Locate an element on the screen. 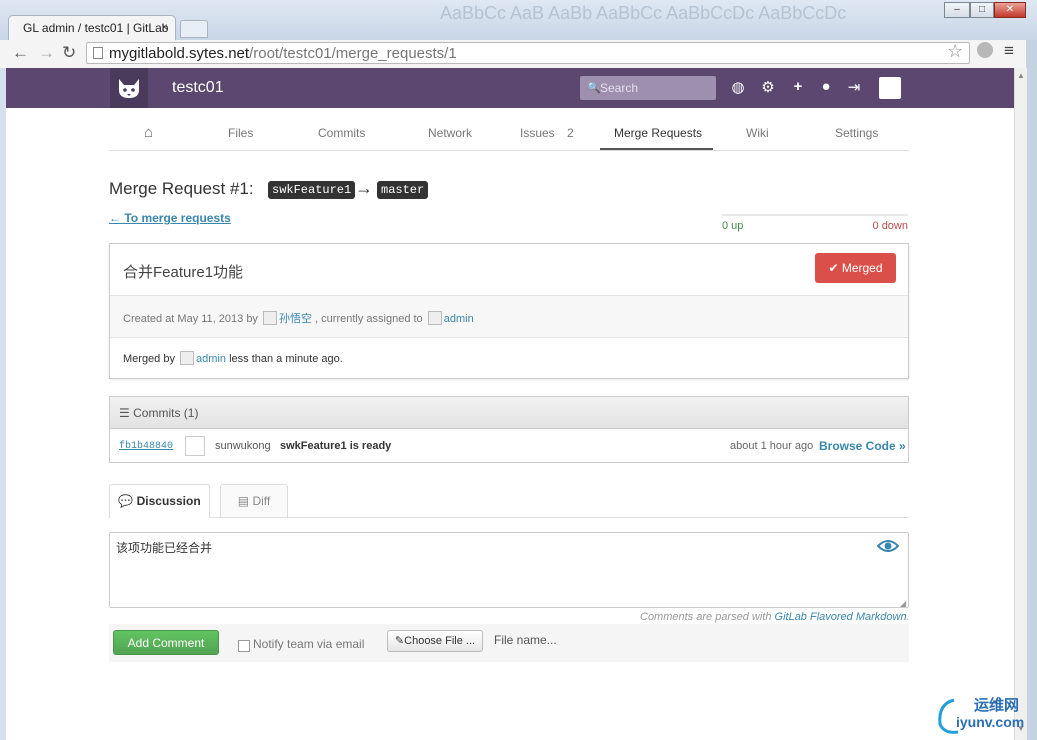 The height and width of the screenshot is (740, 1037). merged-by-info: Merged by admin less than a minute ago. is located at coordinates (233, 358).